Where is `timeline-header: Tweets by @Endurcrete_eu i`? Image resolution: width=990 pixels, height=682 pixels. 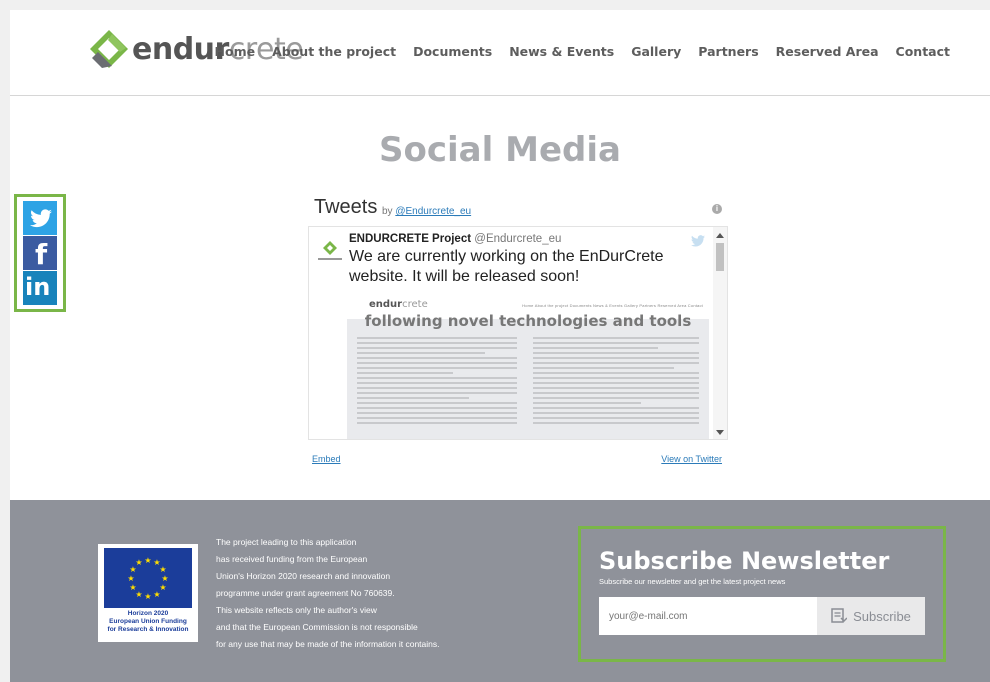
timeline-header: Tweets by @Endurcrete_eu i is located at coordinates (519, 209).